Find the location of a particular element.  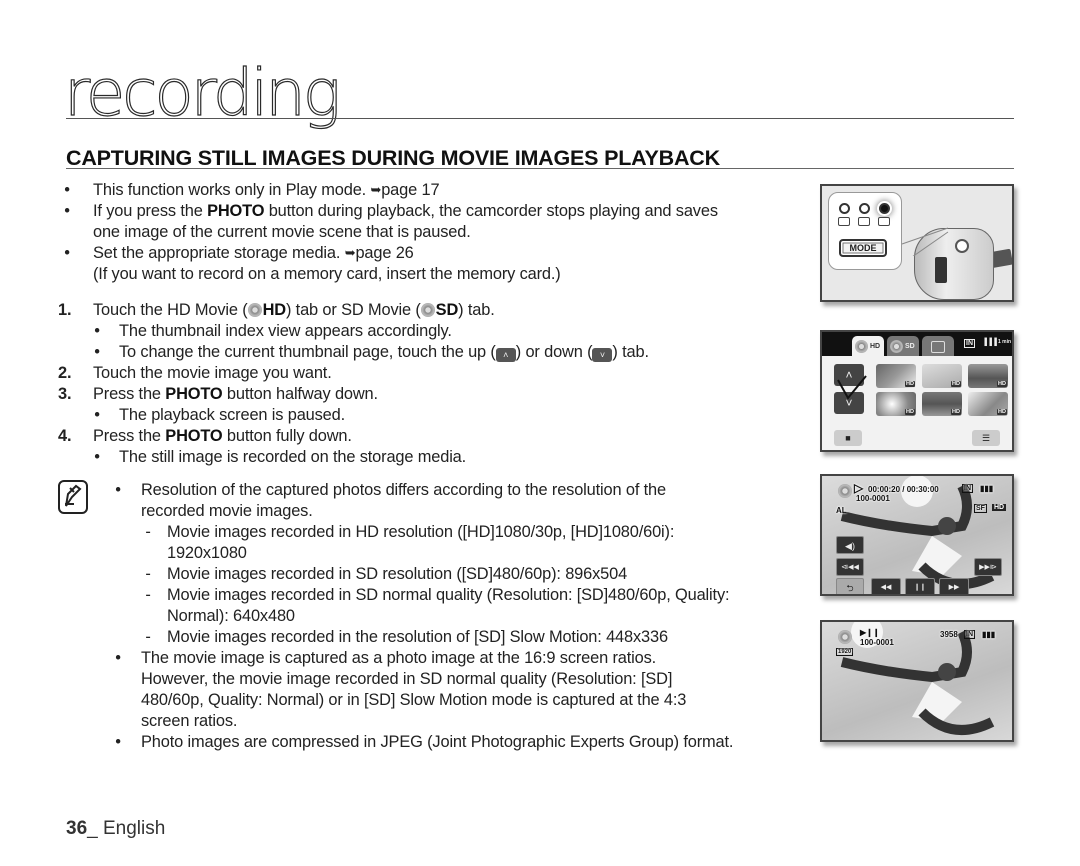

step-text: Touch the movie image you want. is located at coordinates (212, 373).